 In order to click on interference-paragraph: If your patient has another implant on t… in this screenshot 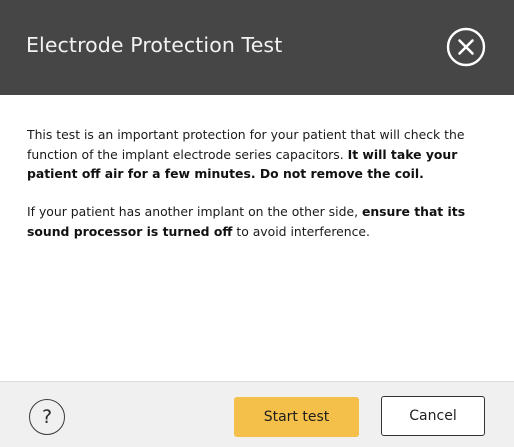, I will do `click(262, 221)`.